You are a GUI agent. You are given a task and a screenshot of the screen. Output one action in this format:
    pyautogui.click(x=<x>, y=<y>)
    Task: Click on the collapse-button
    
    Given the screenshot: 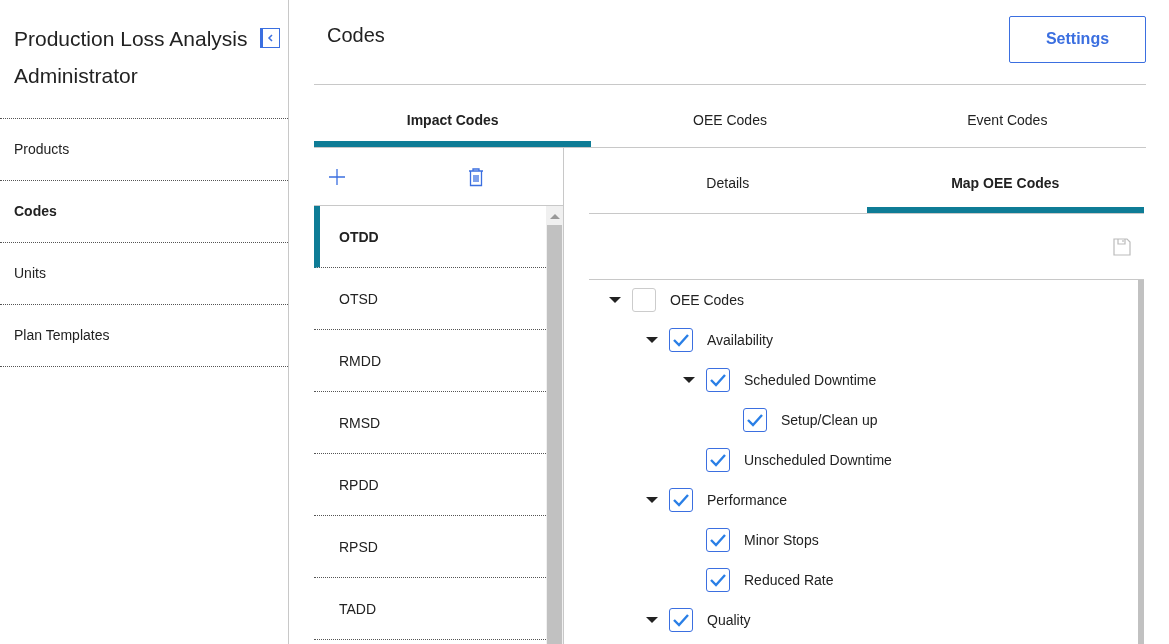 What is the action you would take?
    pyautogui.click(x=270, y=38)
    